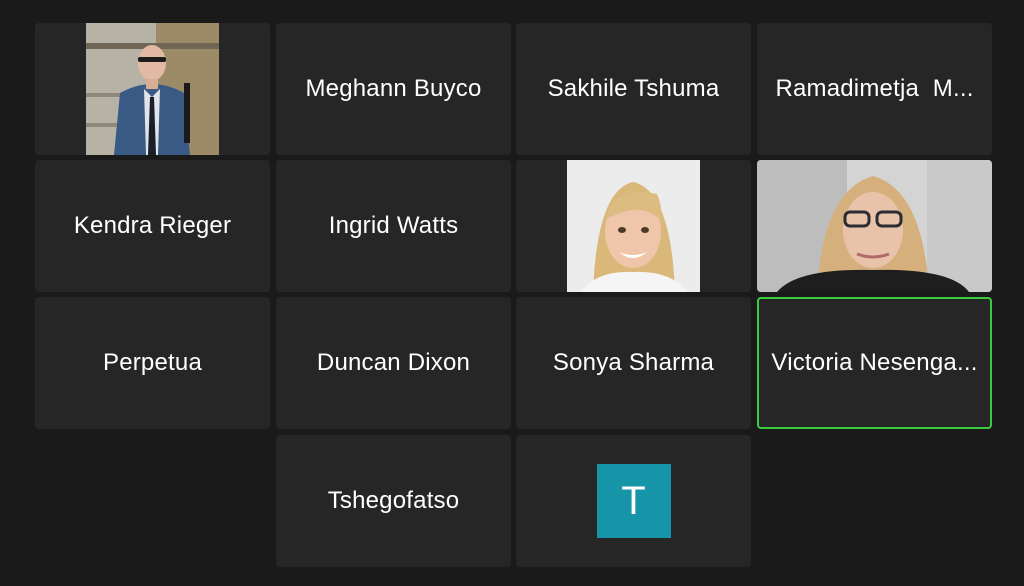  I want to click on participant-tile: Tshegofatso, so click(393, 501).